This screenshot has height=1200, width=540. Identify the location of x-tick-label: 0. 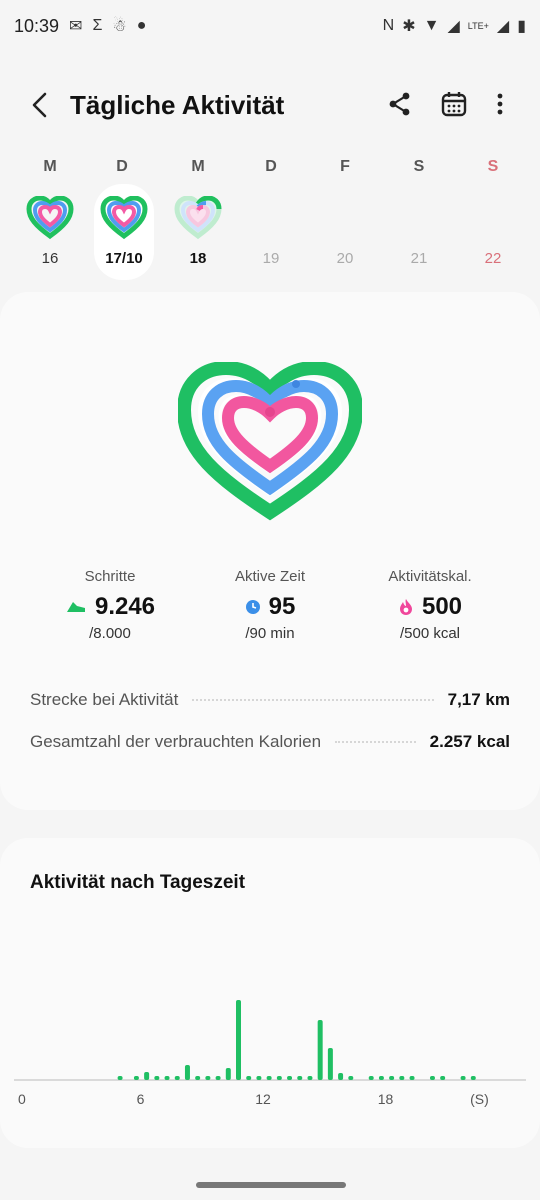
(22, 1099).